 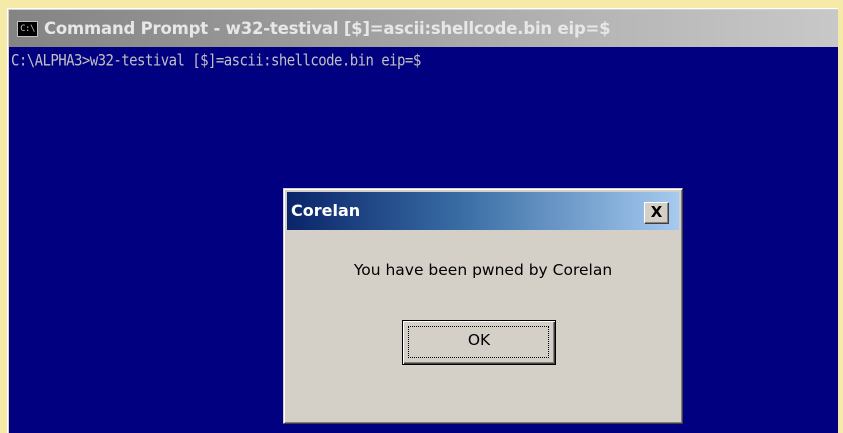 I want to click on close-icon: X, so click(x=656, y=212).